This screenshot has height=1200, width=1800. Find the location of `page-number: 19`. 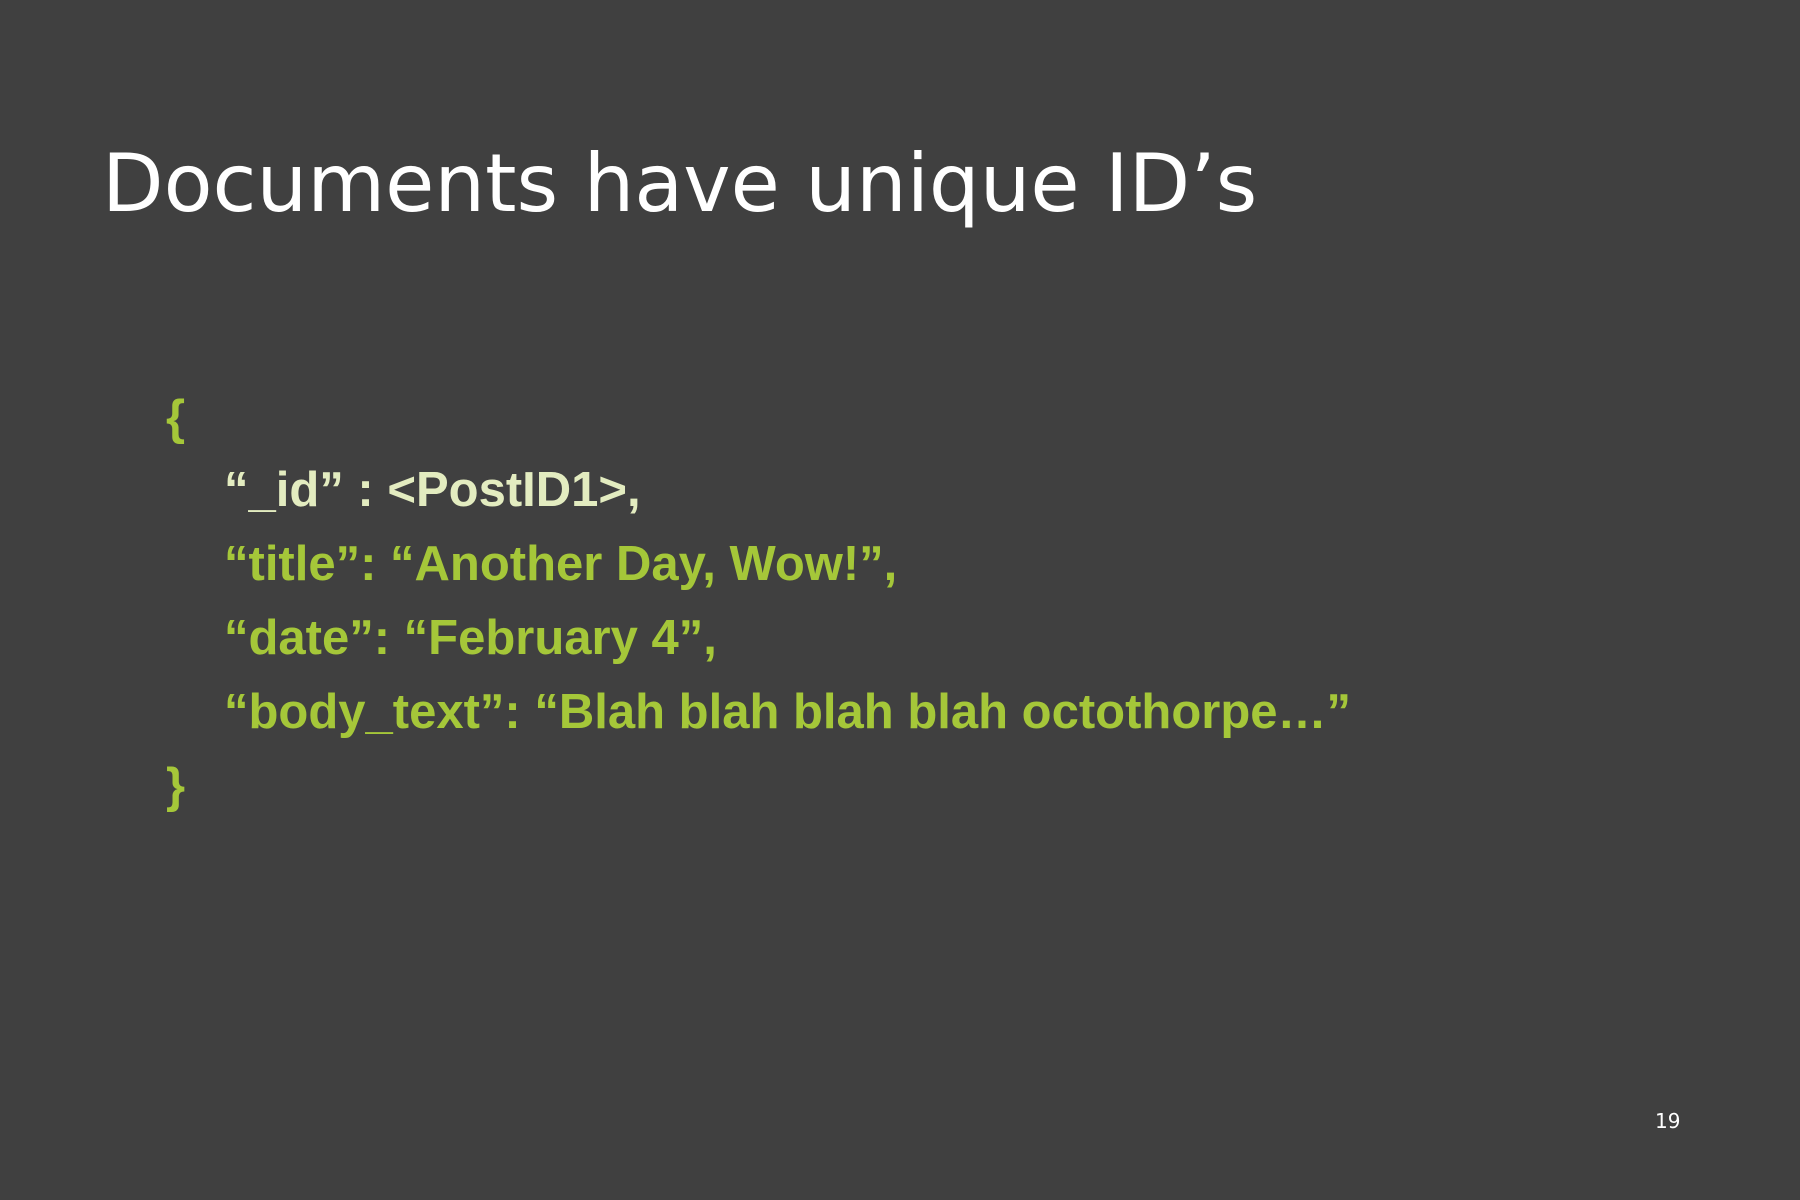

page-number: 19 is located at coordinates (1668, 1121).